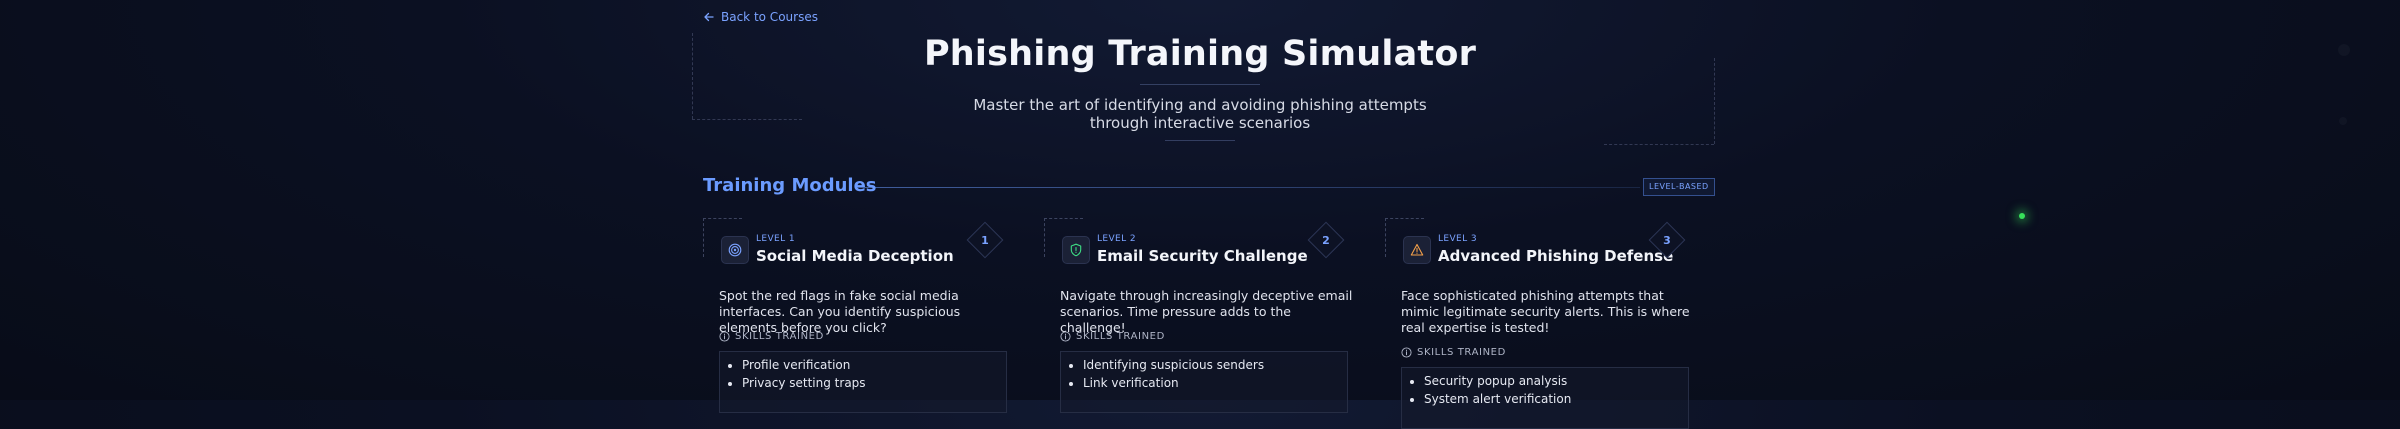  What do you see at coordinates (790, 185) in the screenshot?
I see `section-title: Training Modules` at bounding box center [790, 185].